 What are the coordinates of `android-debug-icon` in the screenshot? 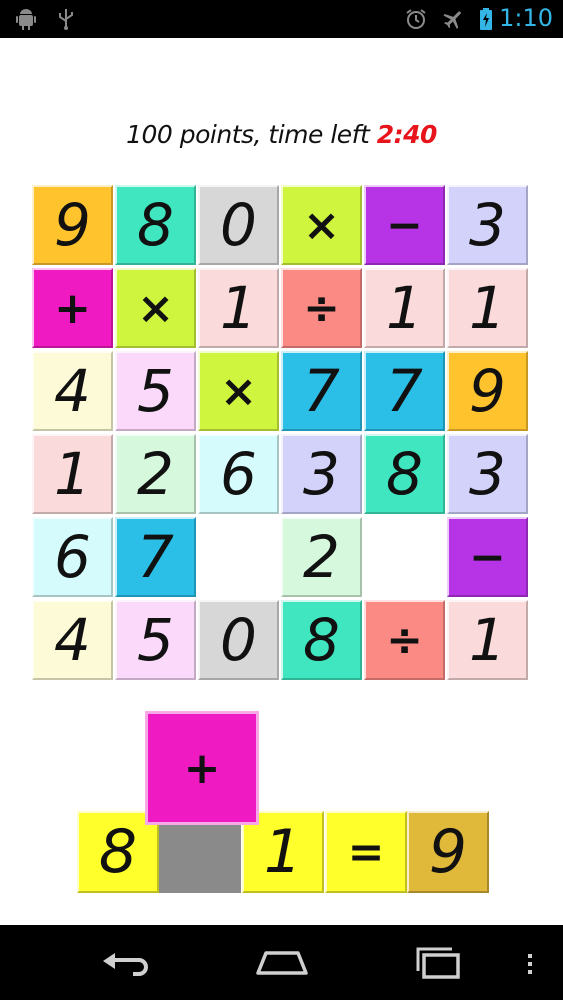 It's located at (26, 19).